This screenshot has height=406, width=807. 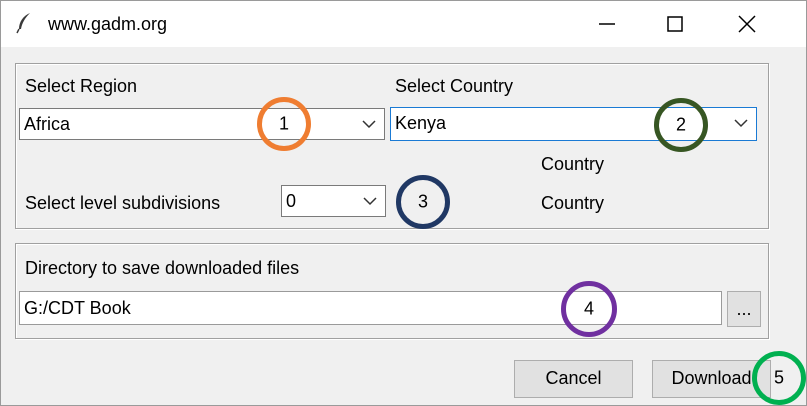 I want to click on minimize-button, so click(x=607, y=24).